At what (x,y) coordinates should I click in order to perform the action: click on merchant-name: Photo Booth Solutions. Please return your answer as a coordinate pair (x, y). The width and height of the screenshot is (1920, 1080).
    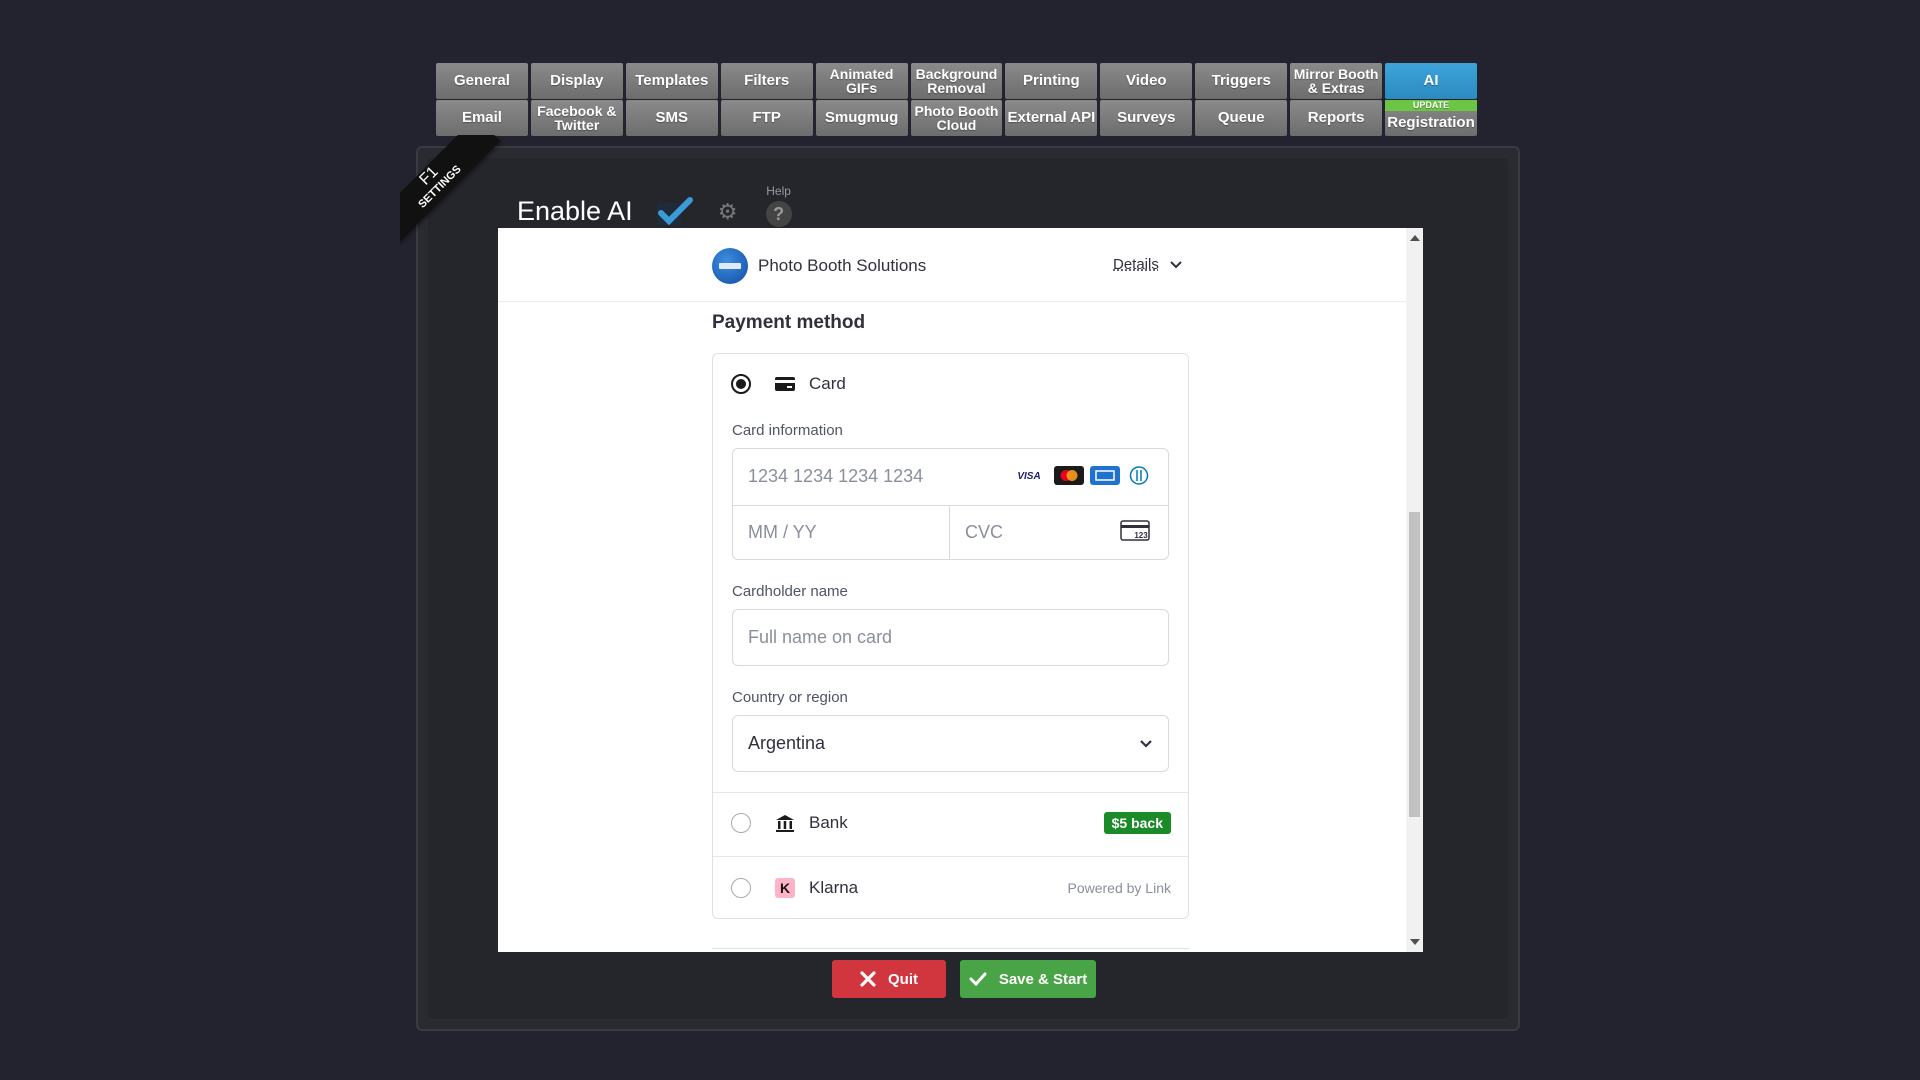
    Looking at the image, I should click on (842, 265).